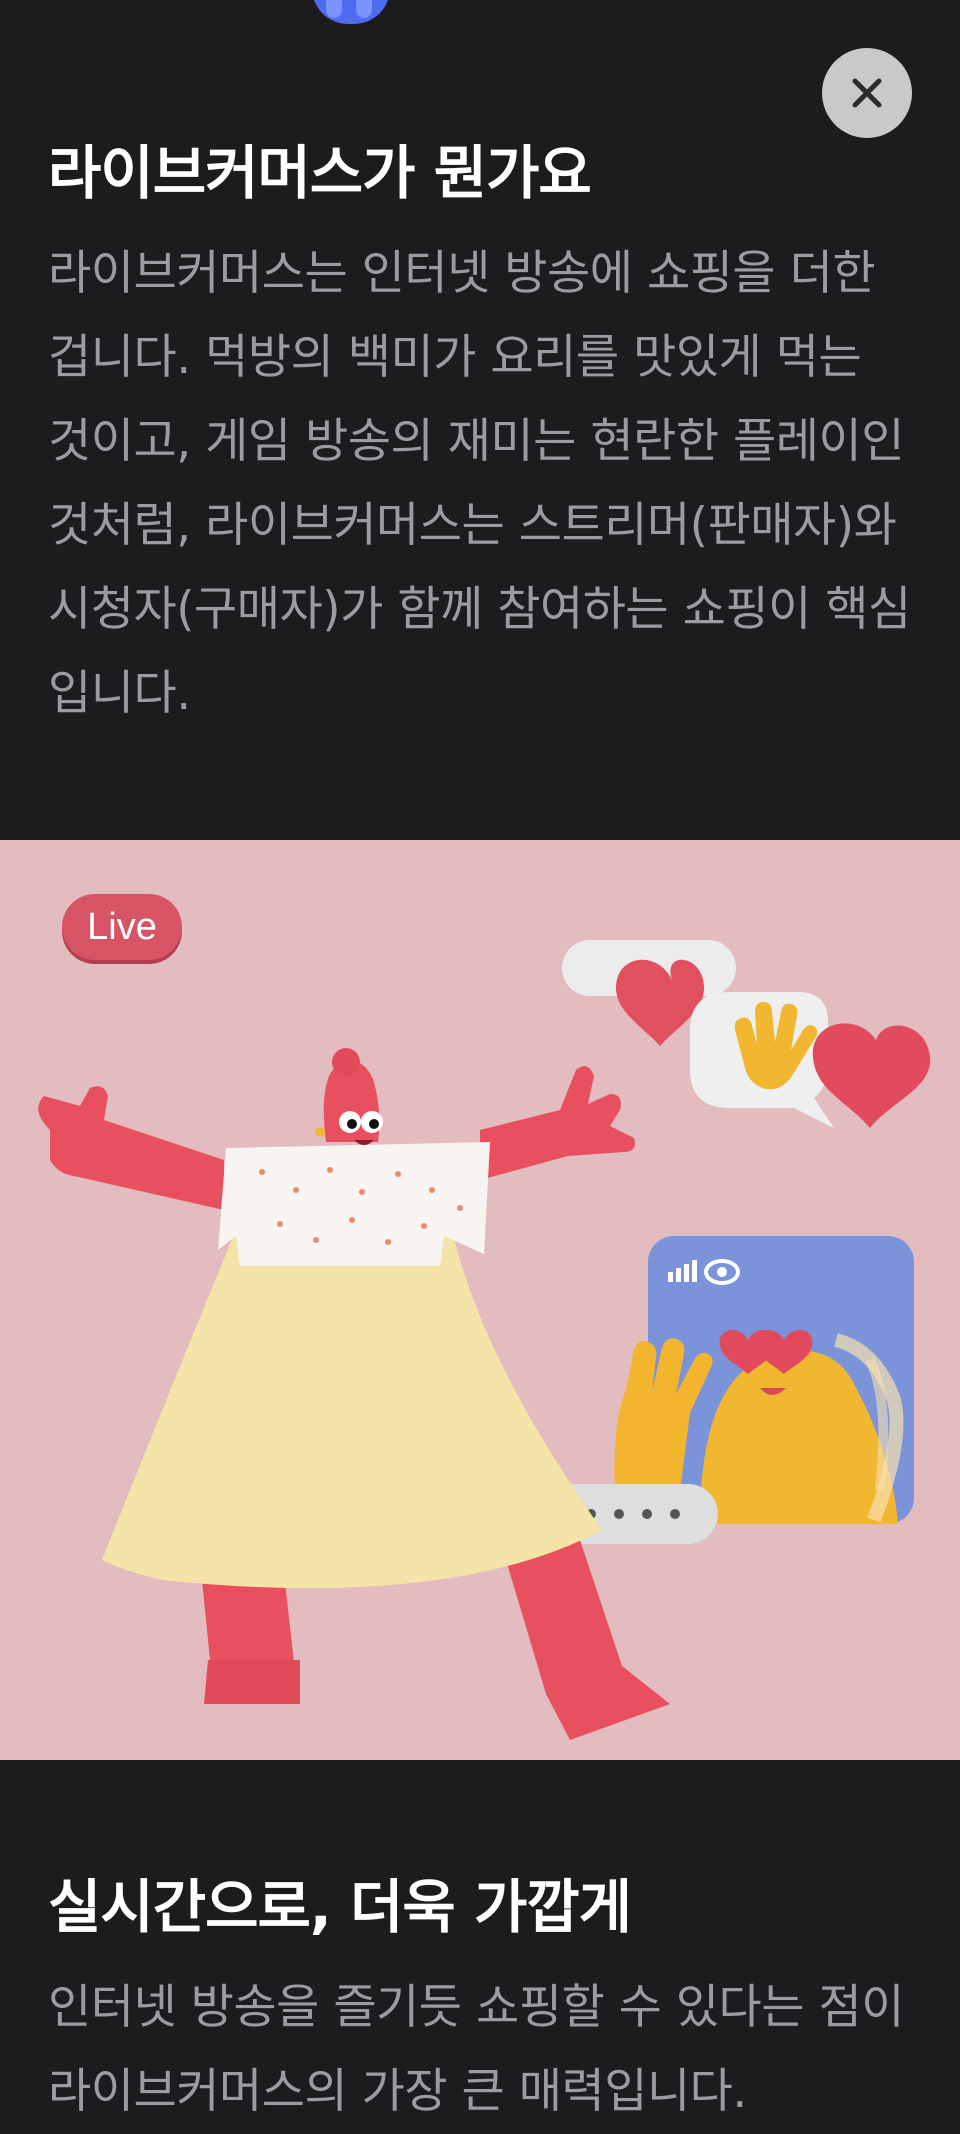  I want to click on heart-icon, so click(871, 1075).